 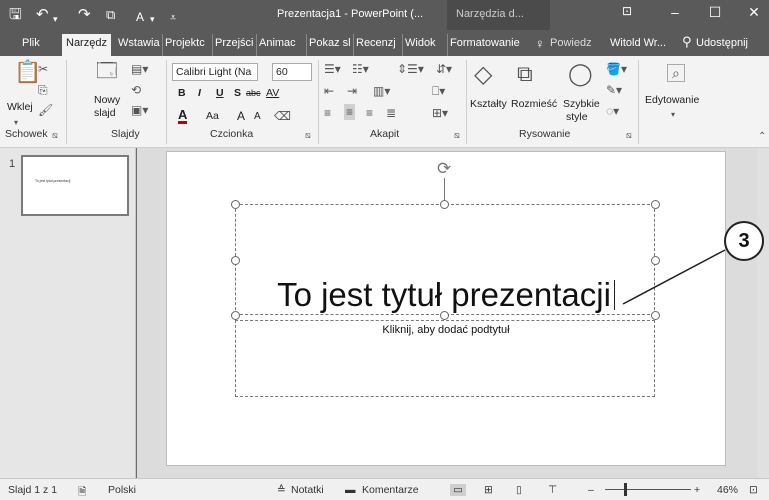 I want to click on subtitle-placeholder: Kliknij, aby dodać podtytuł, so click(x=445, y=358).